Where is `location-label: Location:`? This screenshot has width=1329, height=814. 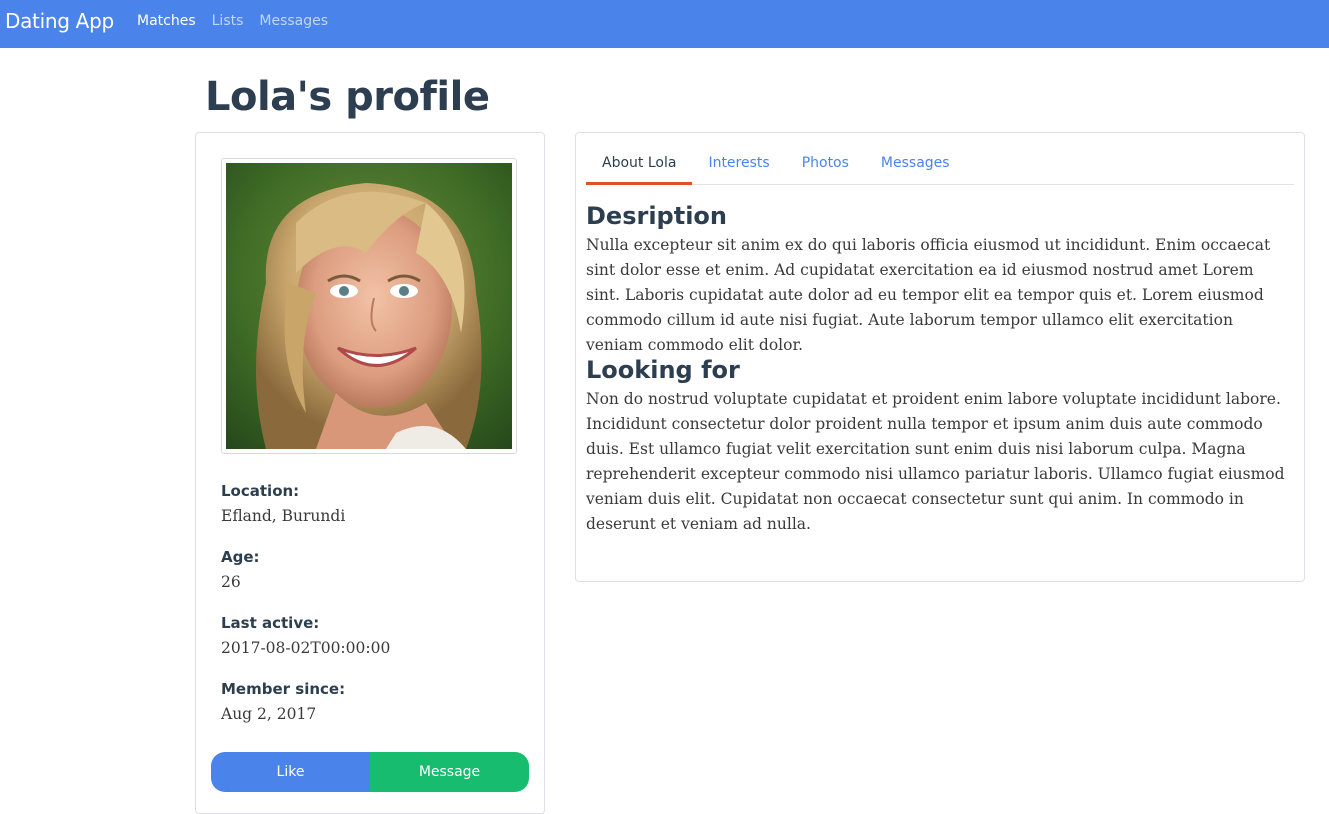 location-label: Location: is located at coordinates (260, 491).